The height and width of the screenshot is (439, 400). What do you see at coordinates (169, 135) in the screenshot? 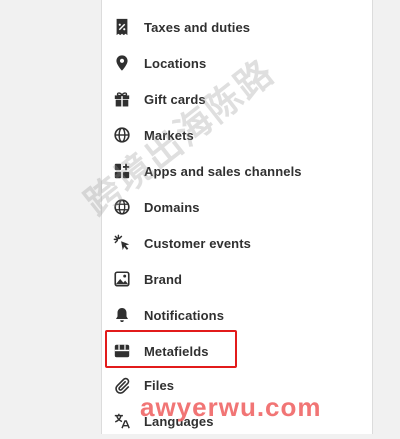
I see `sidebar-item-label: Markets` at bounding box center [169, 135].